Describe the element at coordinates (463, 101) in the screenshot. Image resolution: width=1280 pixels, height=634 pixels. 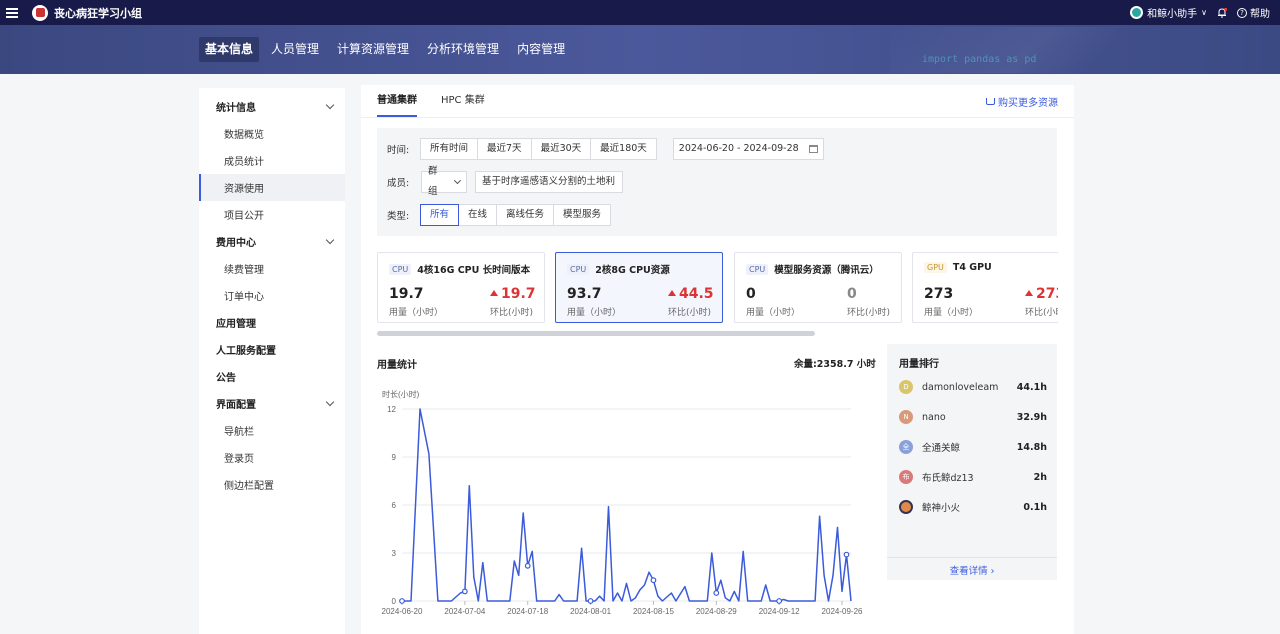
I see `tab-hpc-cluster: HPC 集群` at that location.